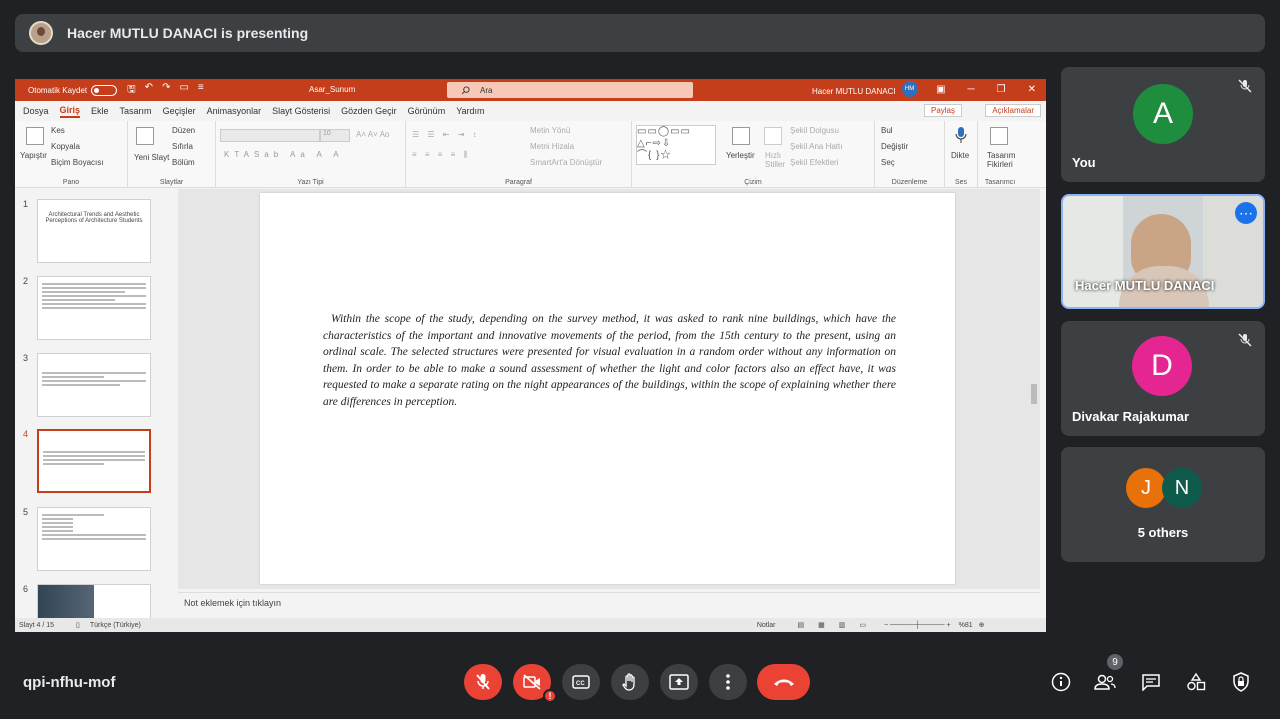 This screenshot has height=719, width=1280. Describe the element at coordinates (58, 130) in the screenshot. I see `cut-button: Kes` at that location.